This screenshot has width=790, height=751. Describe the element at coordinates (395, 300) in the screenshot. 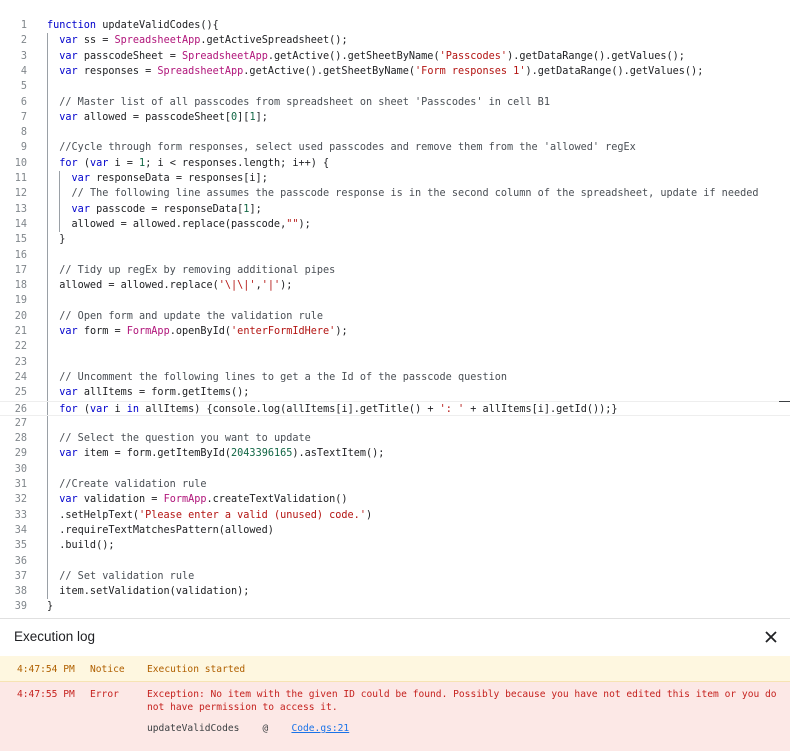

I see `code-line: 19` at that location.